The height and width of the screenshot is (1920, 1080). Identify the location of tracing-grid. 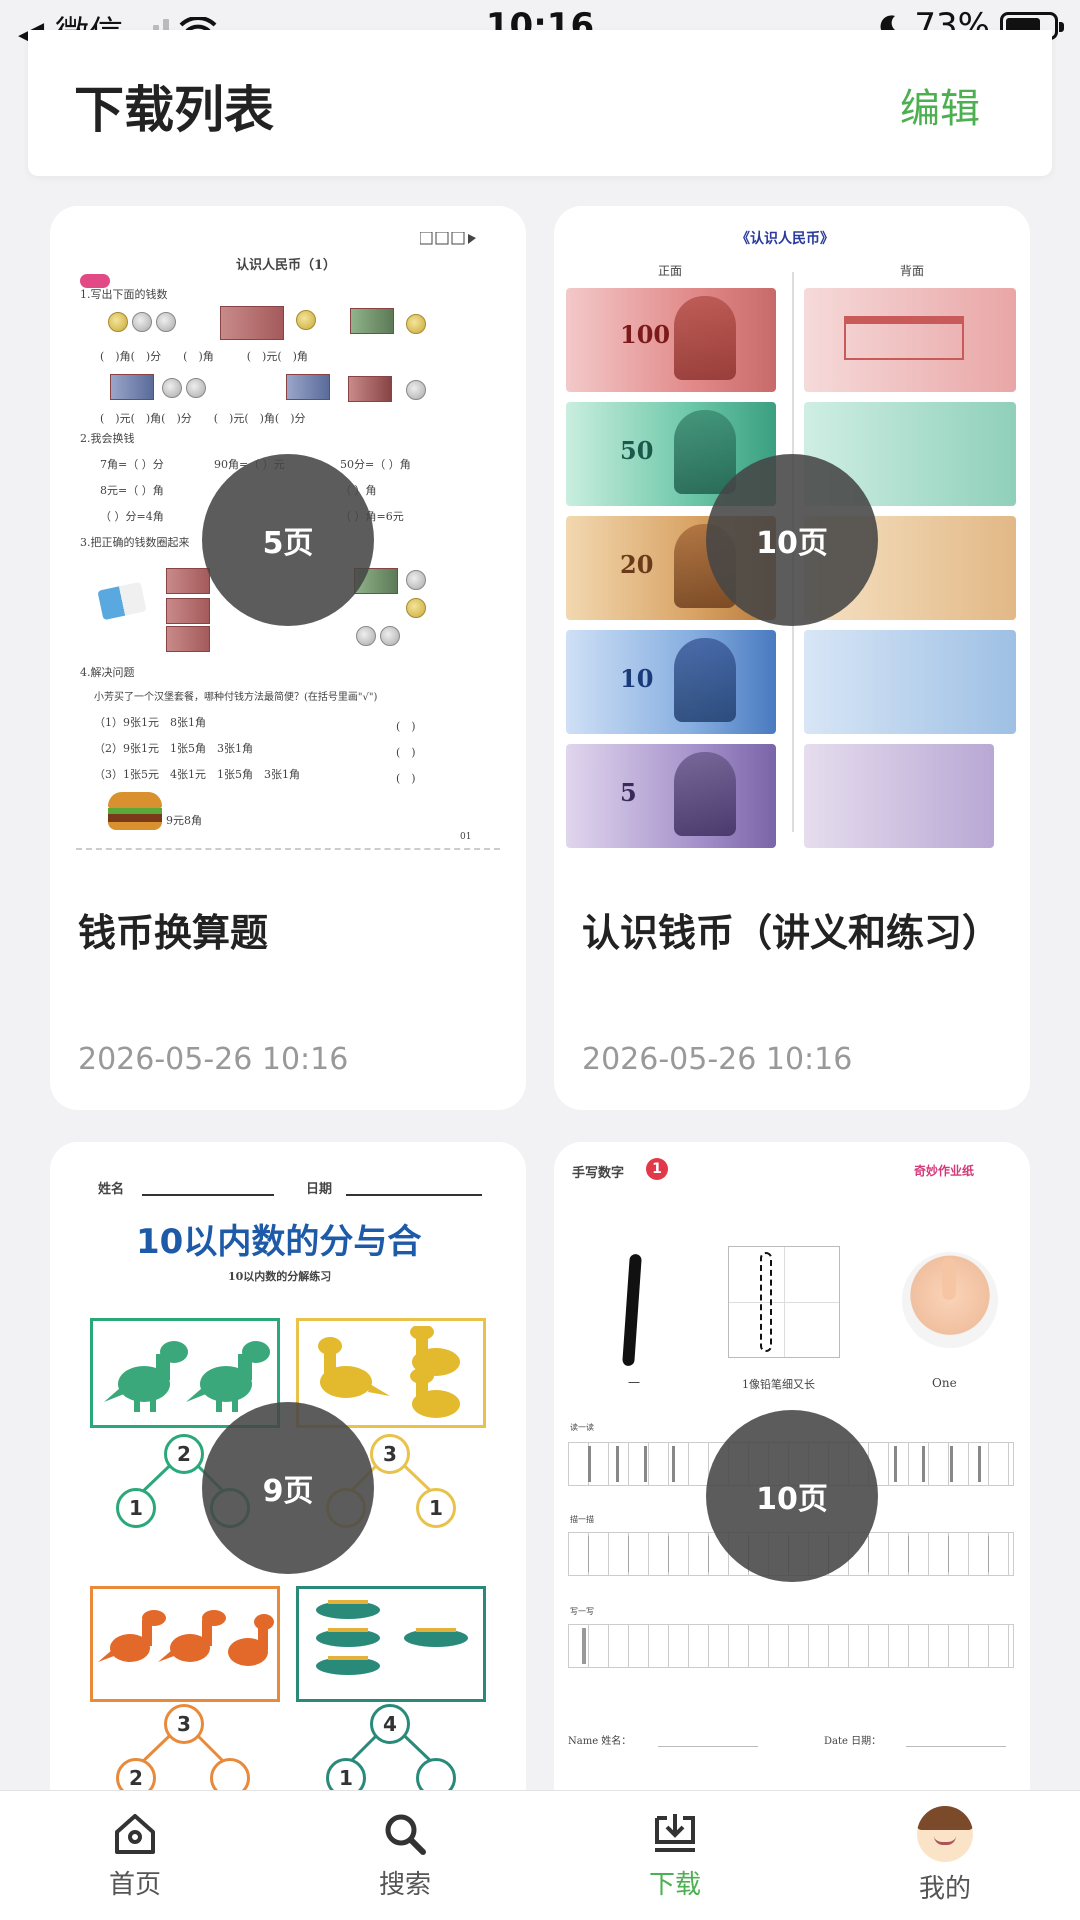
(784, 1302).